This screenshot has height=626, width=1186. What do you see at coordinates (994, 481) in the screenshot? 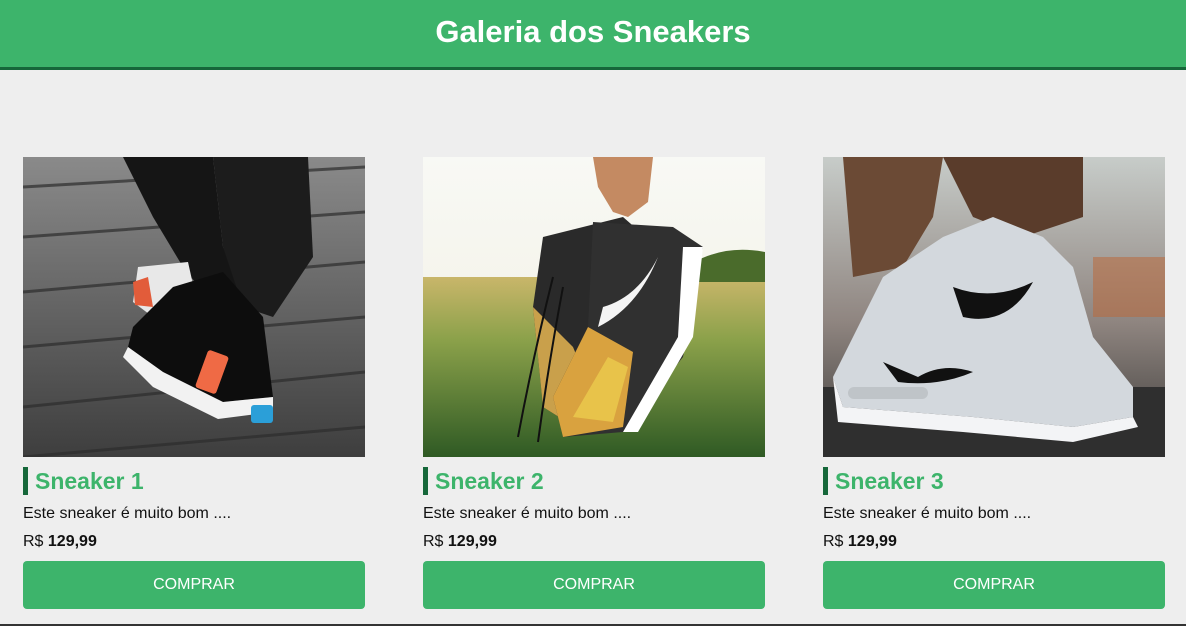
I see `product-title-row: Sneaker 3` at bounding box center [994, 481].